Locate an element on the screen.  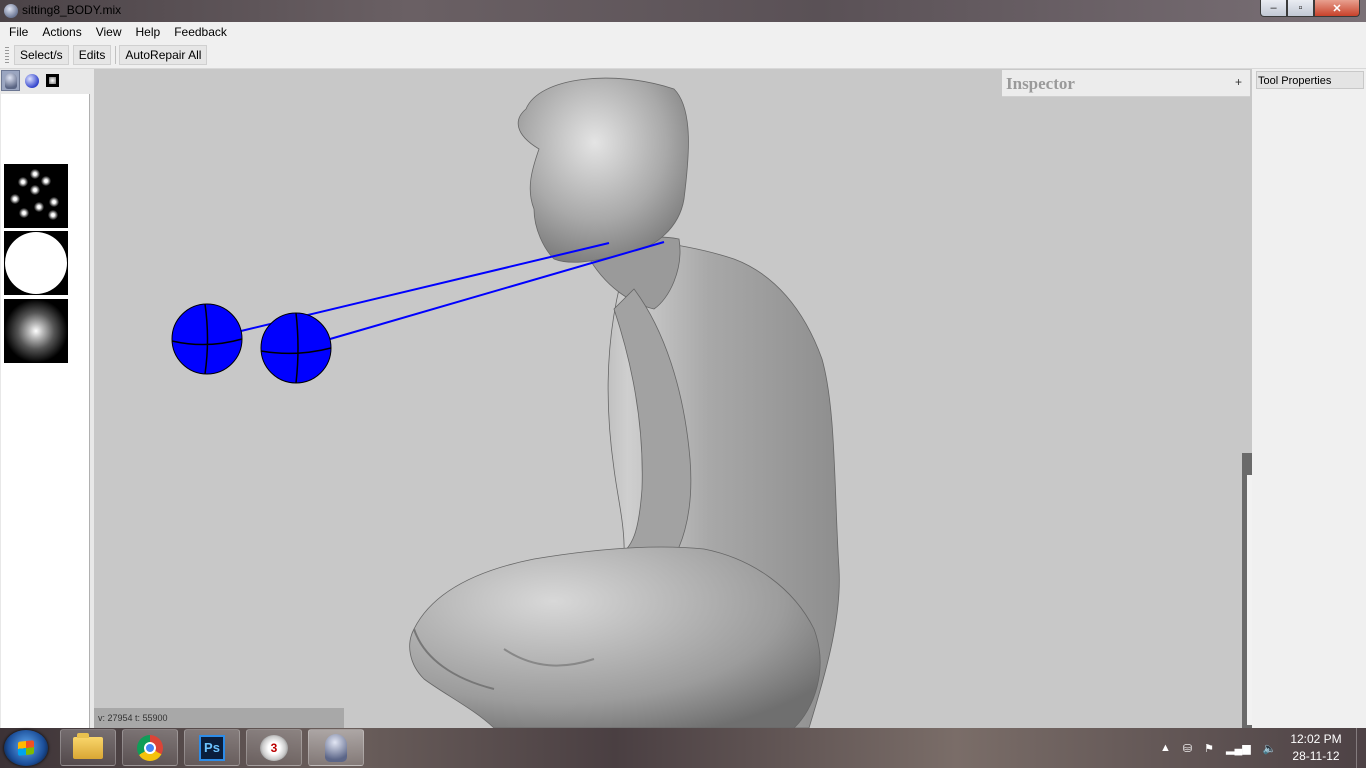
clock: 12:02 PM 28-11-12 is located at coordinates (1316, 748).